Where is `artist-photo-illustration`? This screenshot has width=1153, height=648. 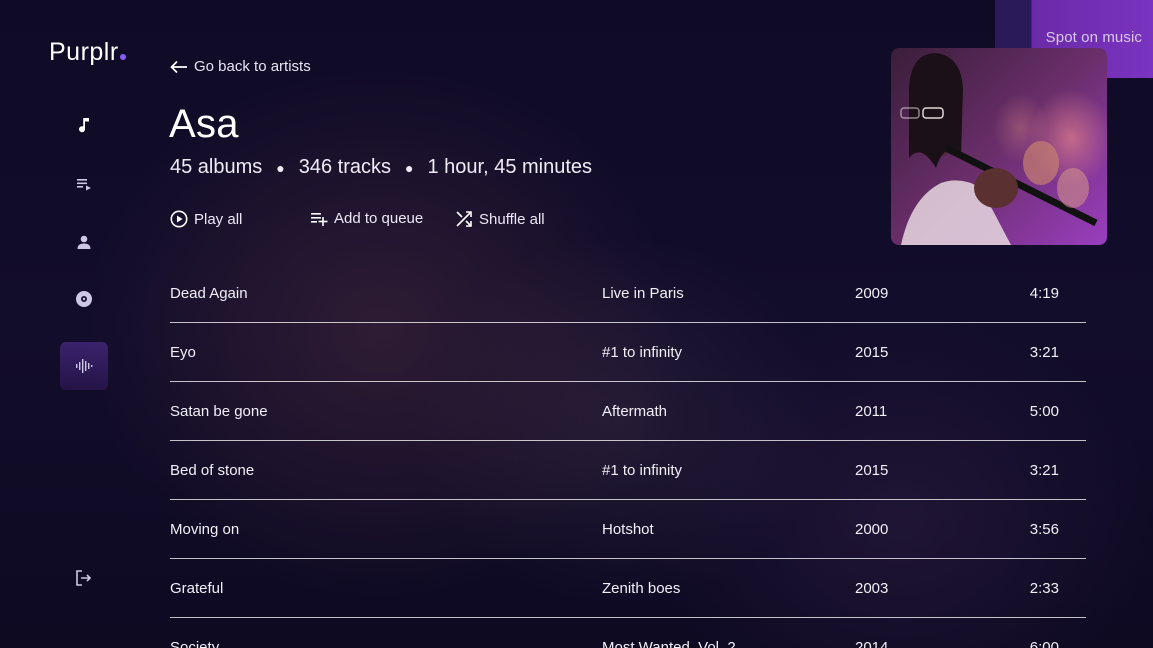
artist-photo-illustration is located at coordinates (999, 149).